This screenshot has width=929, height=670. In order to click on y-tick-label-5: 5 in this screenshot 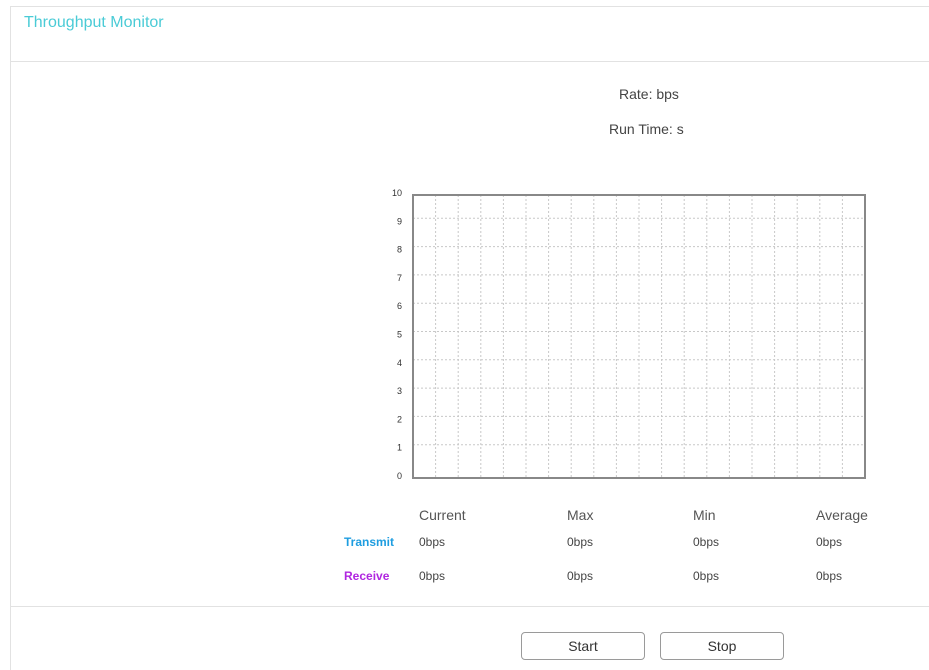, I will do `click(399, 335)`.